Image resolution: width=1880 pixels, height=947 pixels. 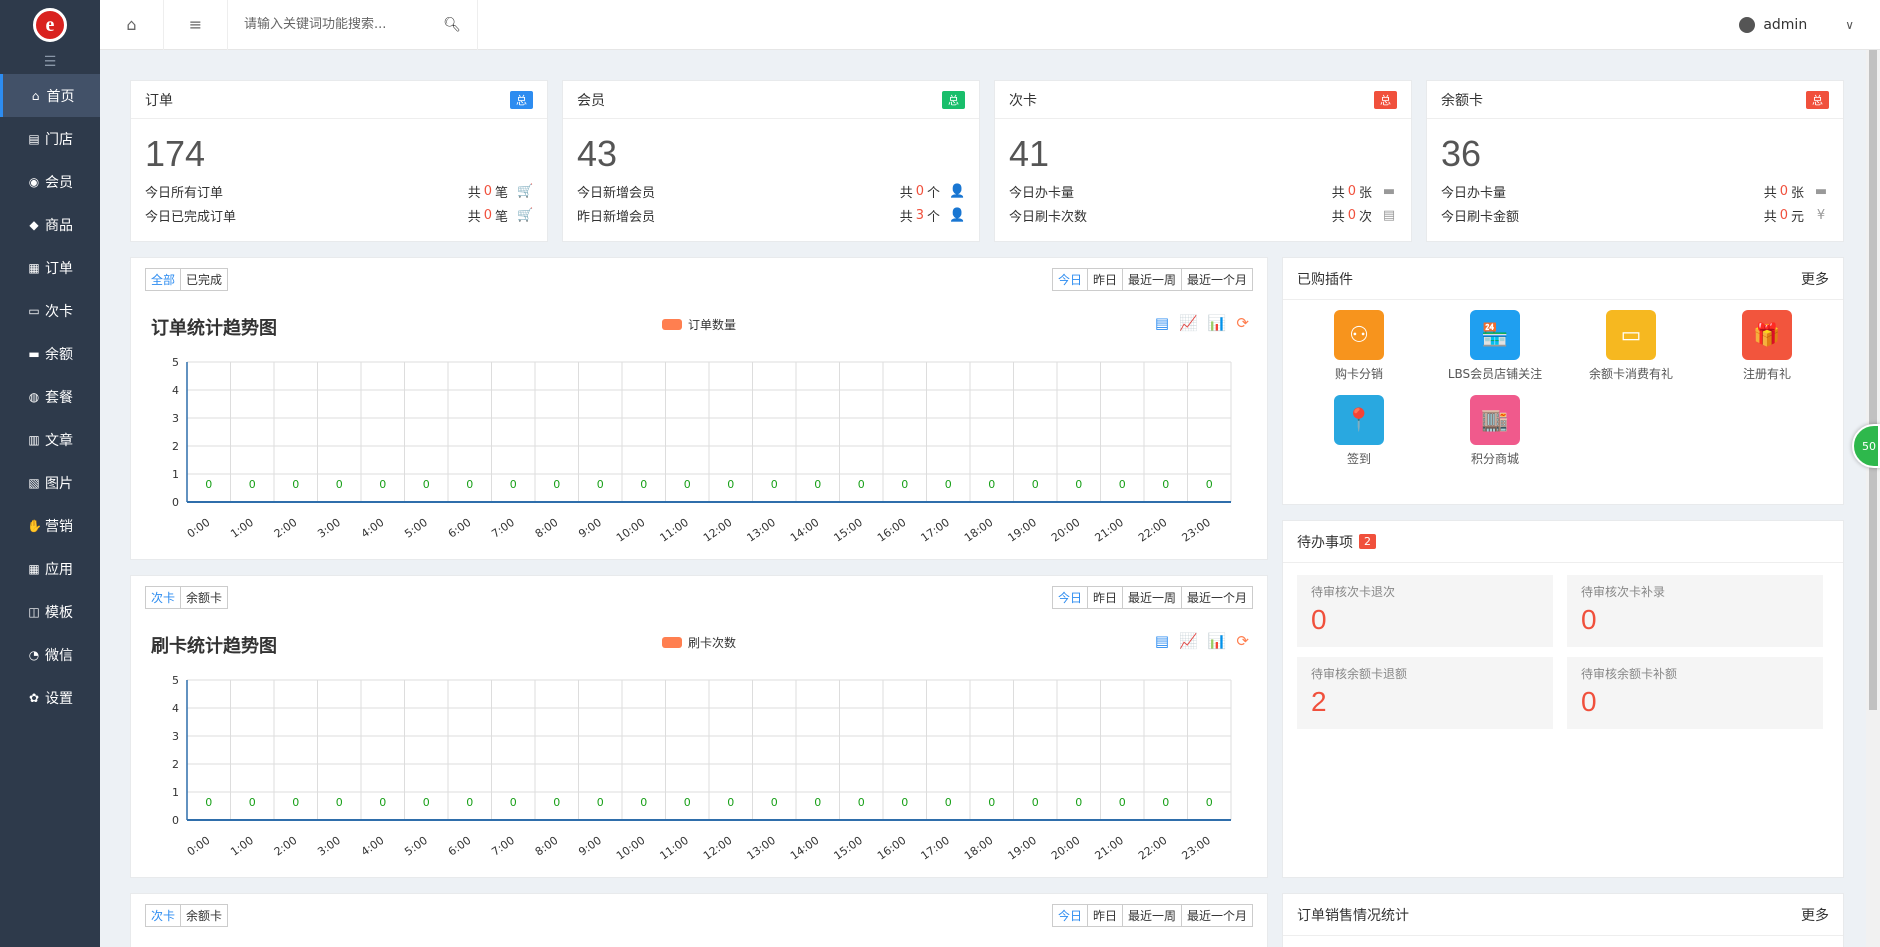 What do you see at coordinates (59, 655) in the screenshot?
I see `sidebar-item-label: 微信` at bounding box center [59, 655].